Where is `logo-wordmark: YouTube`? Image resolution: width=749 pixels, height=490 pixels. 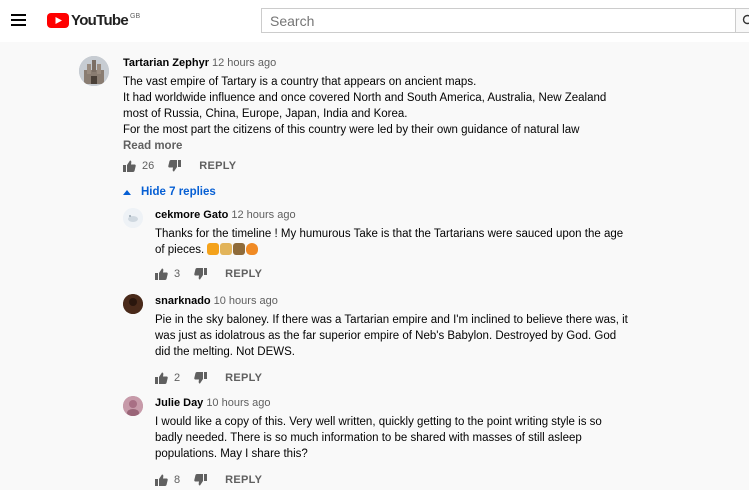 logo-wordmark: YouTube is located at coordinates (100, 20).